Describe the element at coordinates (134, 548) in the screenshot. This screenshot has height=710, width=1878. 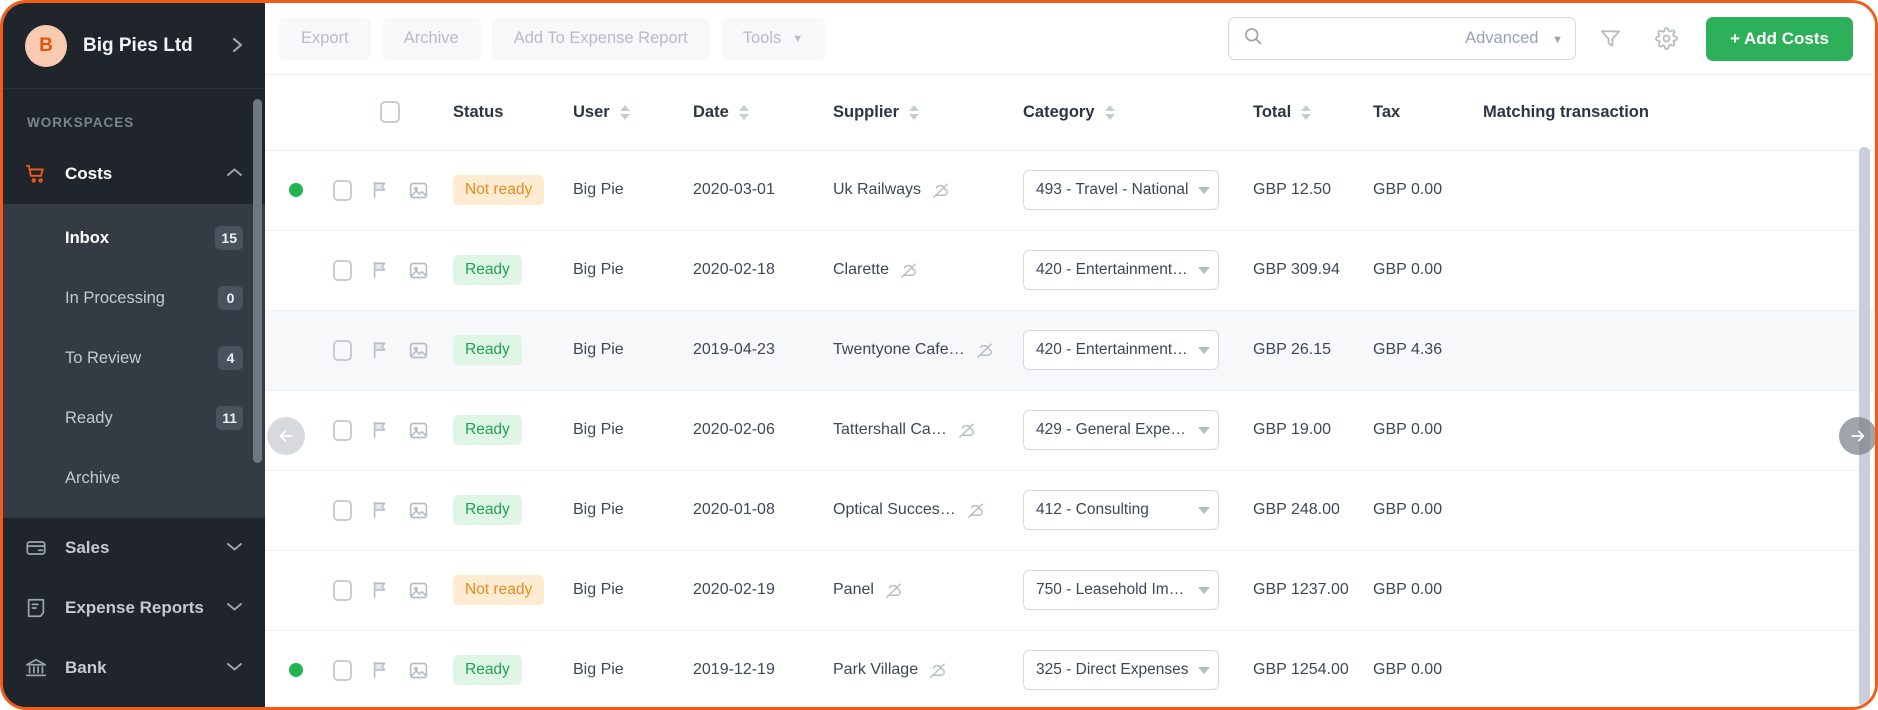
I see `sidebar-group-sales: Sales` at that location.